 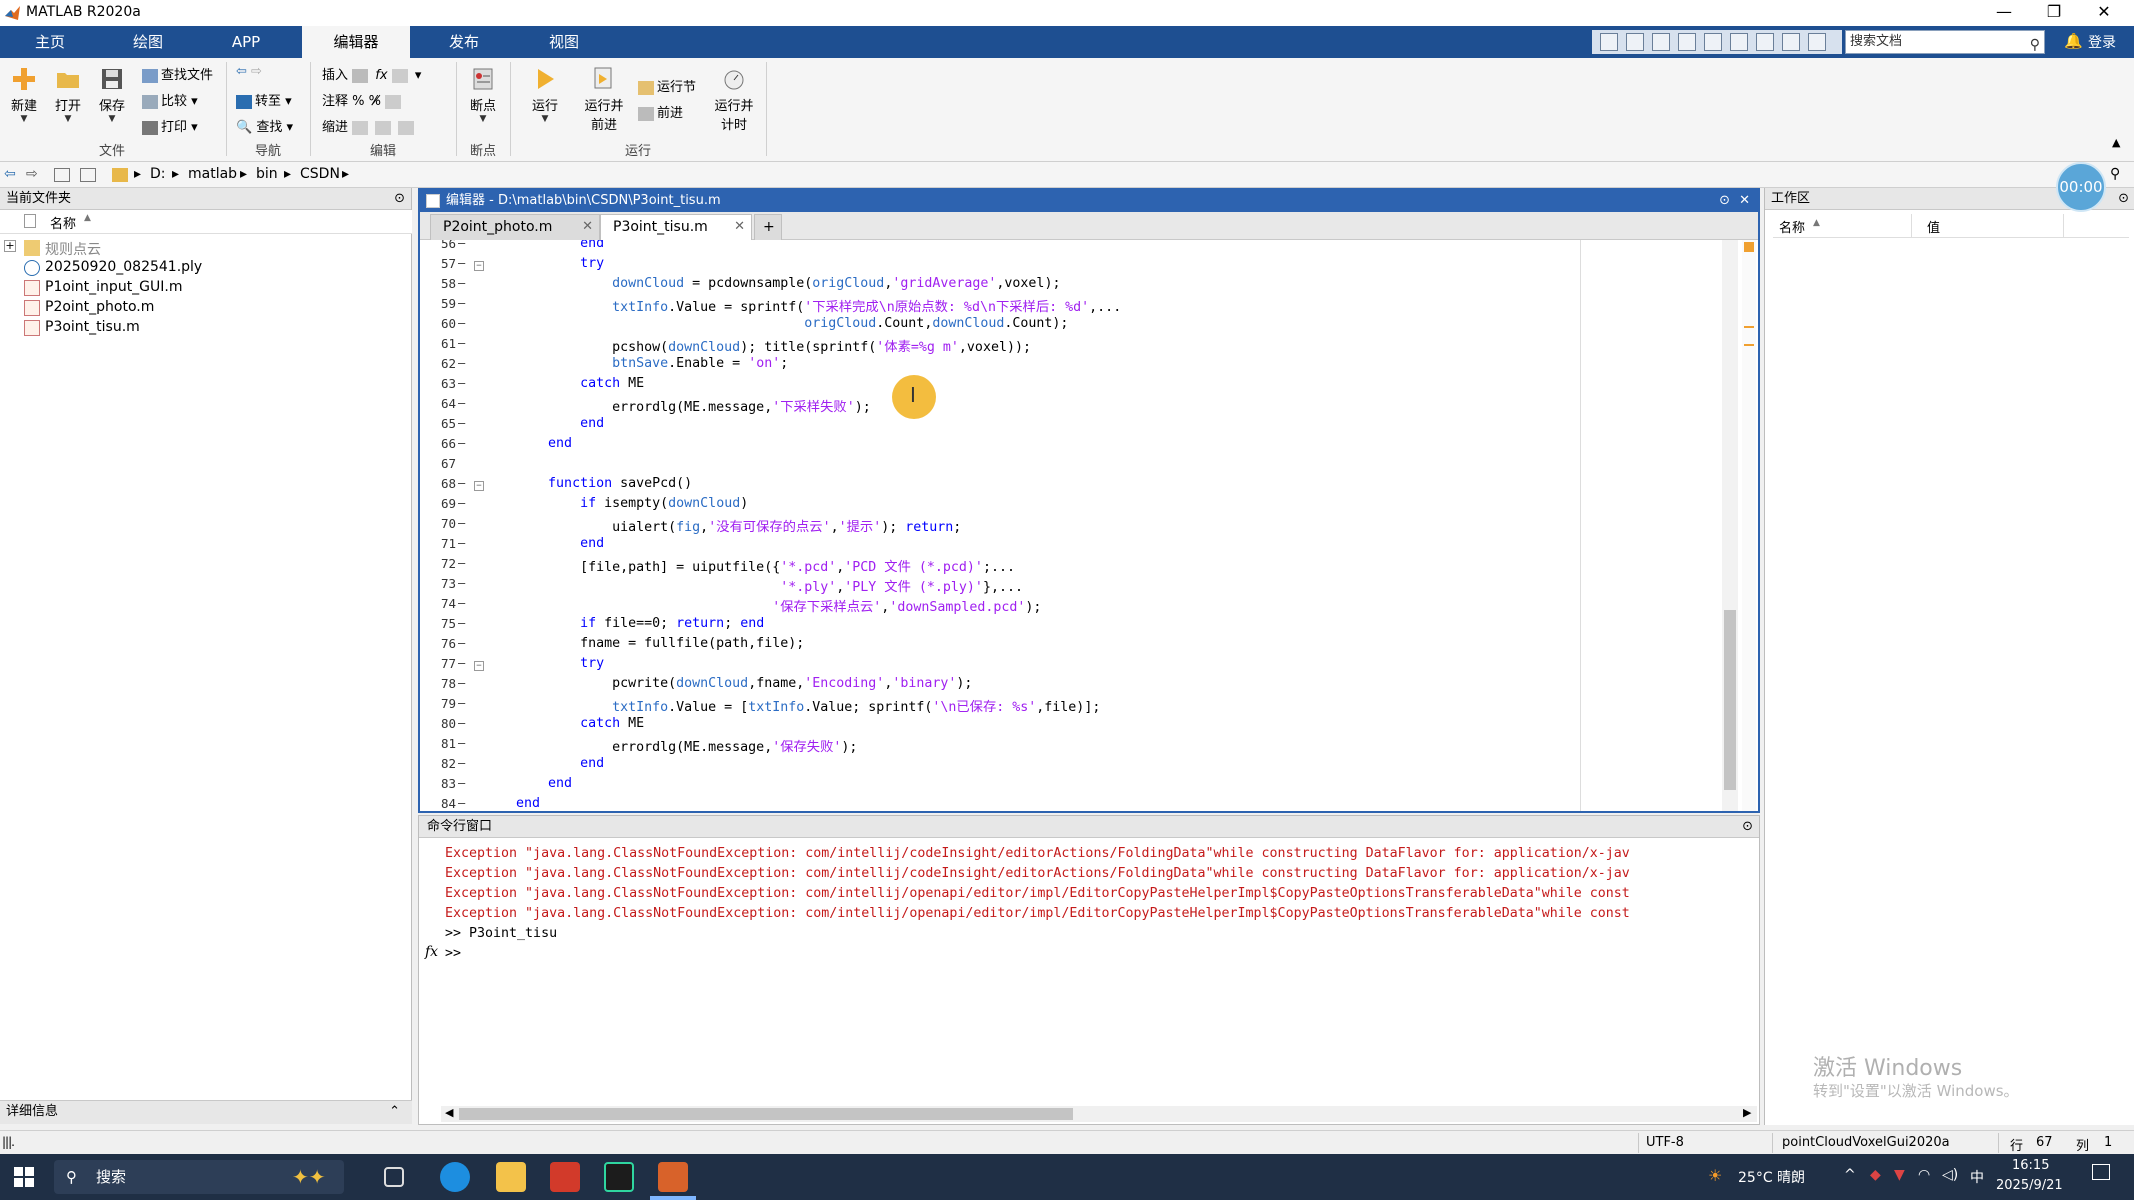 What do you see at coordinates (62, 175) in the screenshot?
I see `up-folder-icon` at bounding box center [62, 175].